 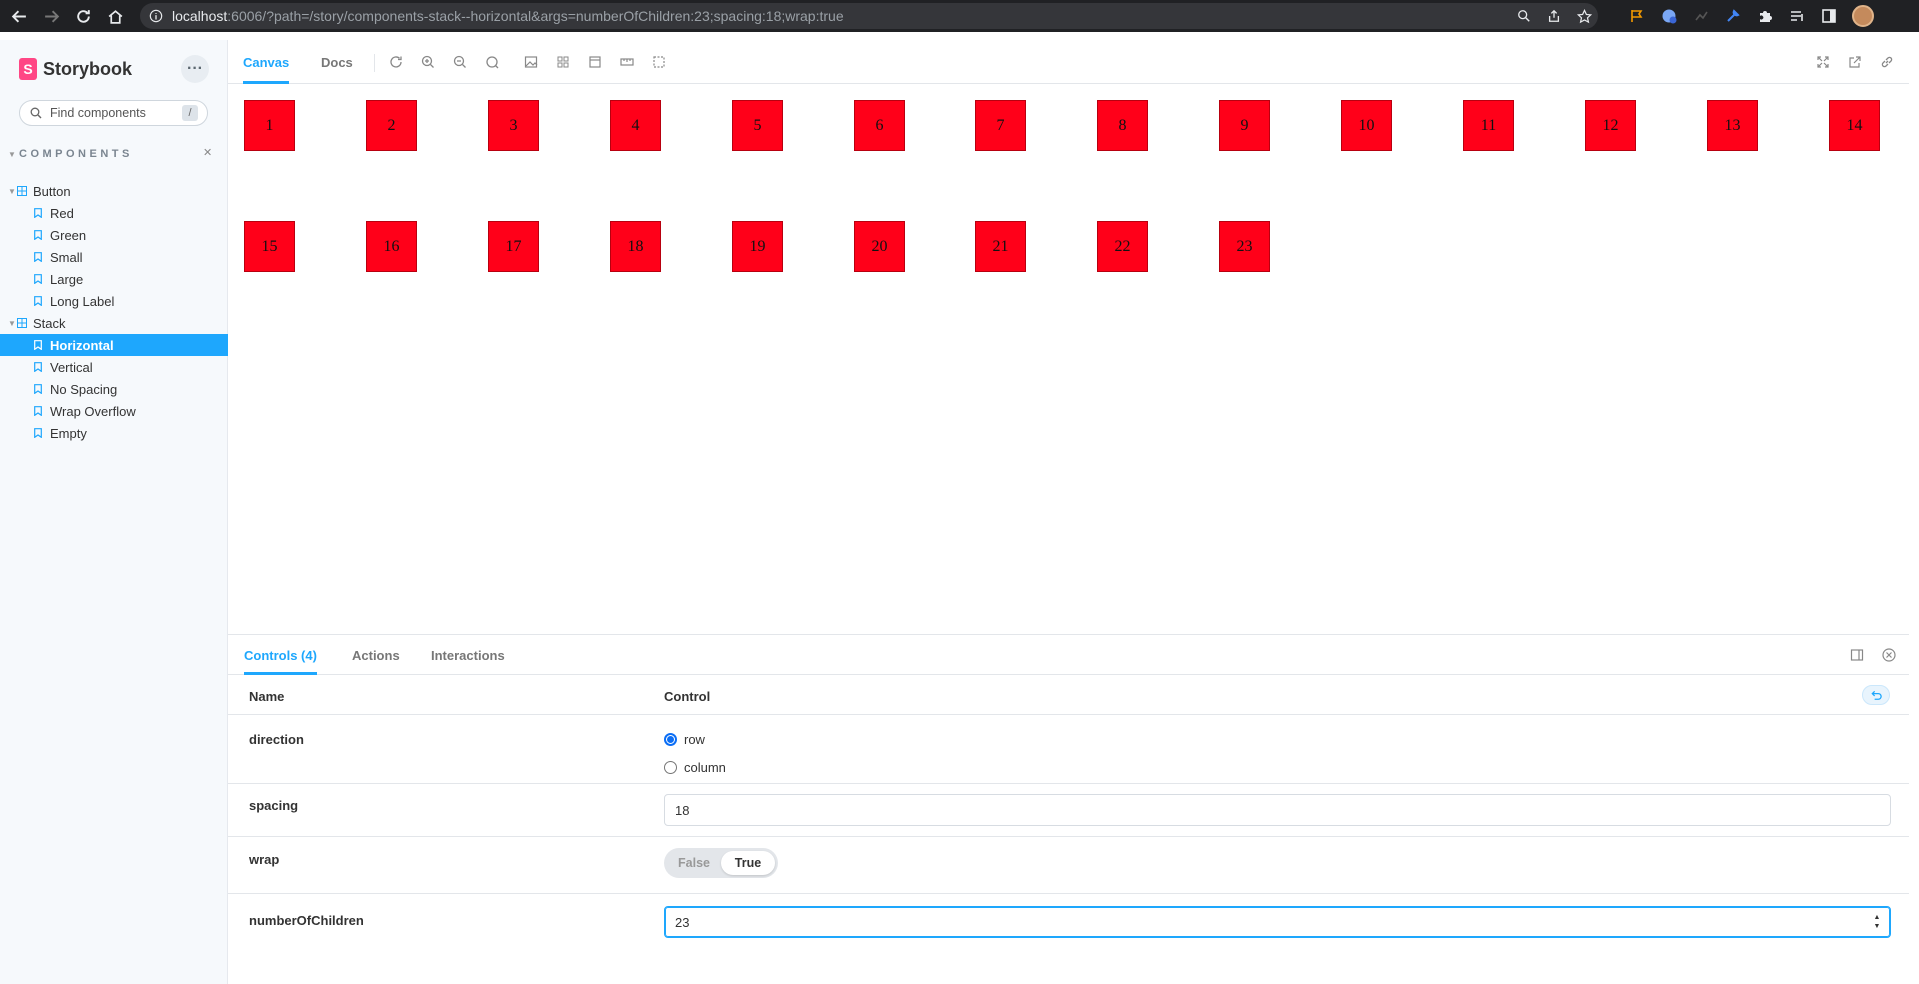 I want to click on component-icon, so click(x=22, y=191).